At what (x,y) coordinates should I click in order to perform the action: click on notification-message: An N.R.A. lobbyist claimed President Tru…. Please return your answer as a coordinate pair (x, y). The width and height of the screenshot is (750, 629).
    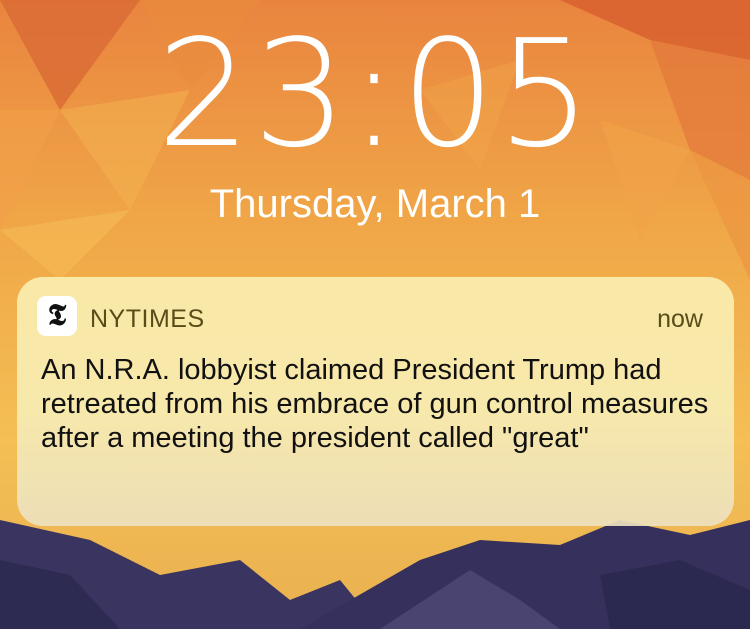
    Looking at the image, I should click on (375, 404).